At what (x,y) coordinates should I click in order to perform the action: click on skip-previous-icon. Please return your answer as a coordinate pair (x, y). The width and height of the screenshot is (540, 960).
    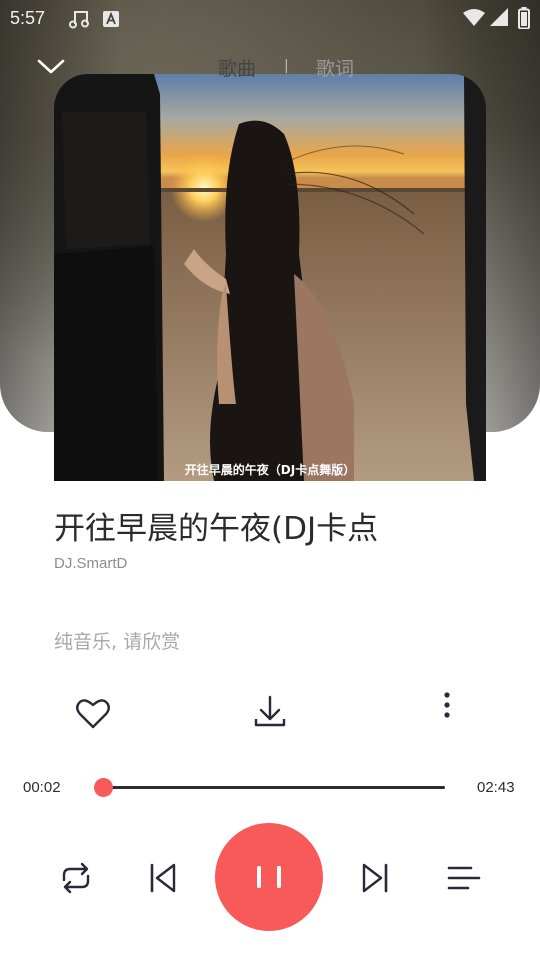
    Looking at the image, I should click on (163, 878).